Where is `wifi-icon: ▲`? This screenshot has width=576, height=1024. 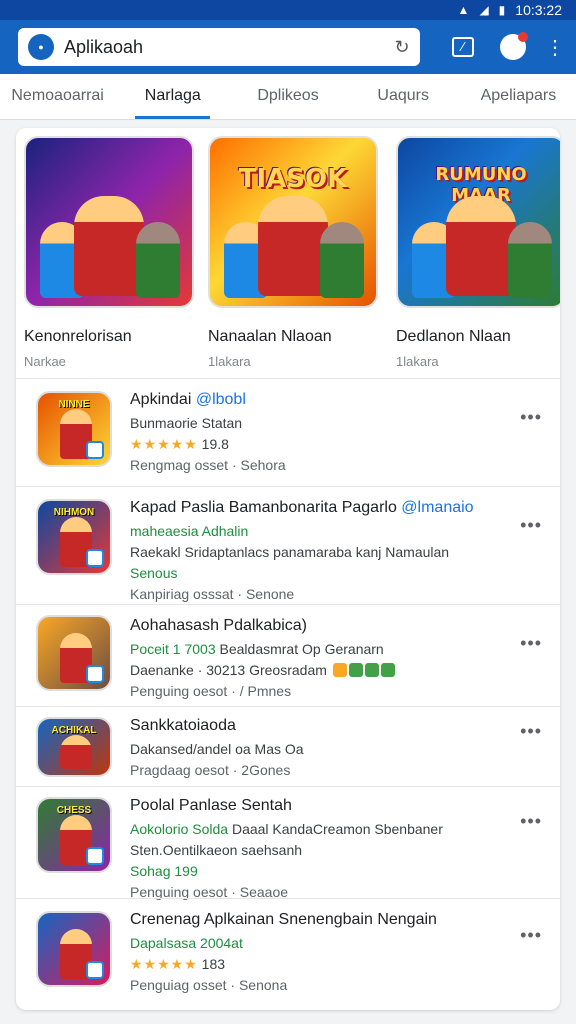
wifi-icon: ▲ is located at coordinates (463, 10).